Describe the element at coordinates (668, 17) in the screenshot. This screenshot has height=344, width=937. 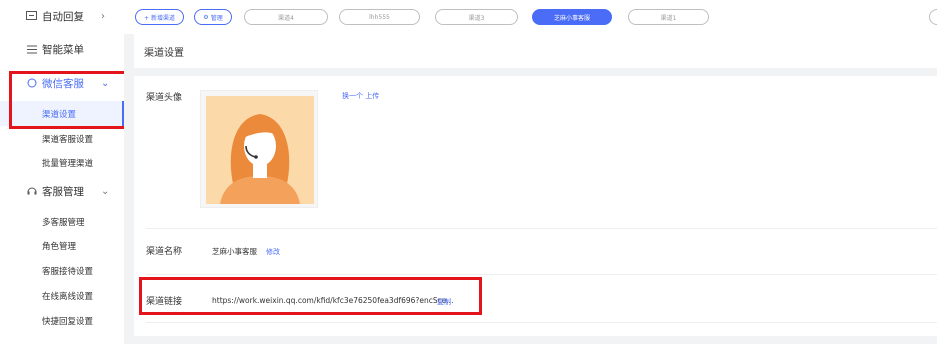
I see `tab-channel-1: 渠道1` at that location.